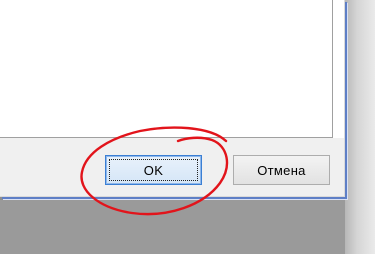  I want to click on ok-button: OK, so click(153, 170).